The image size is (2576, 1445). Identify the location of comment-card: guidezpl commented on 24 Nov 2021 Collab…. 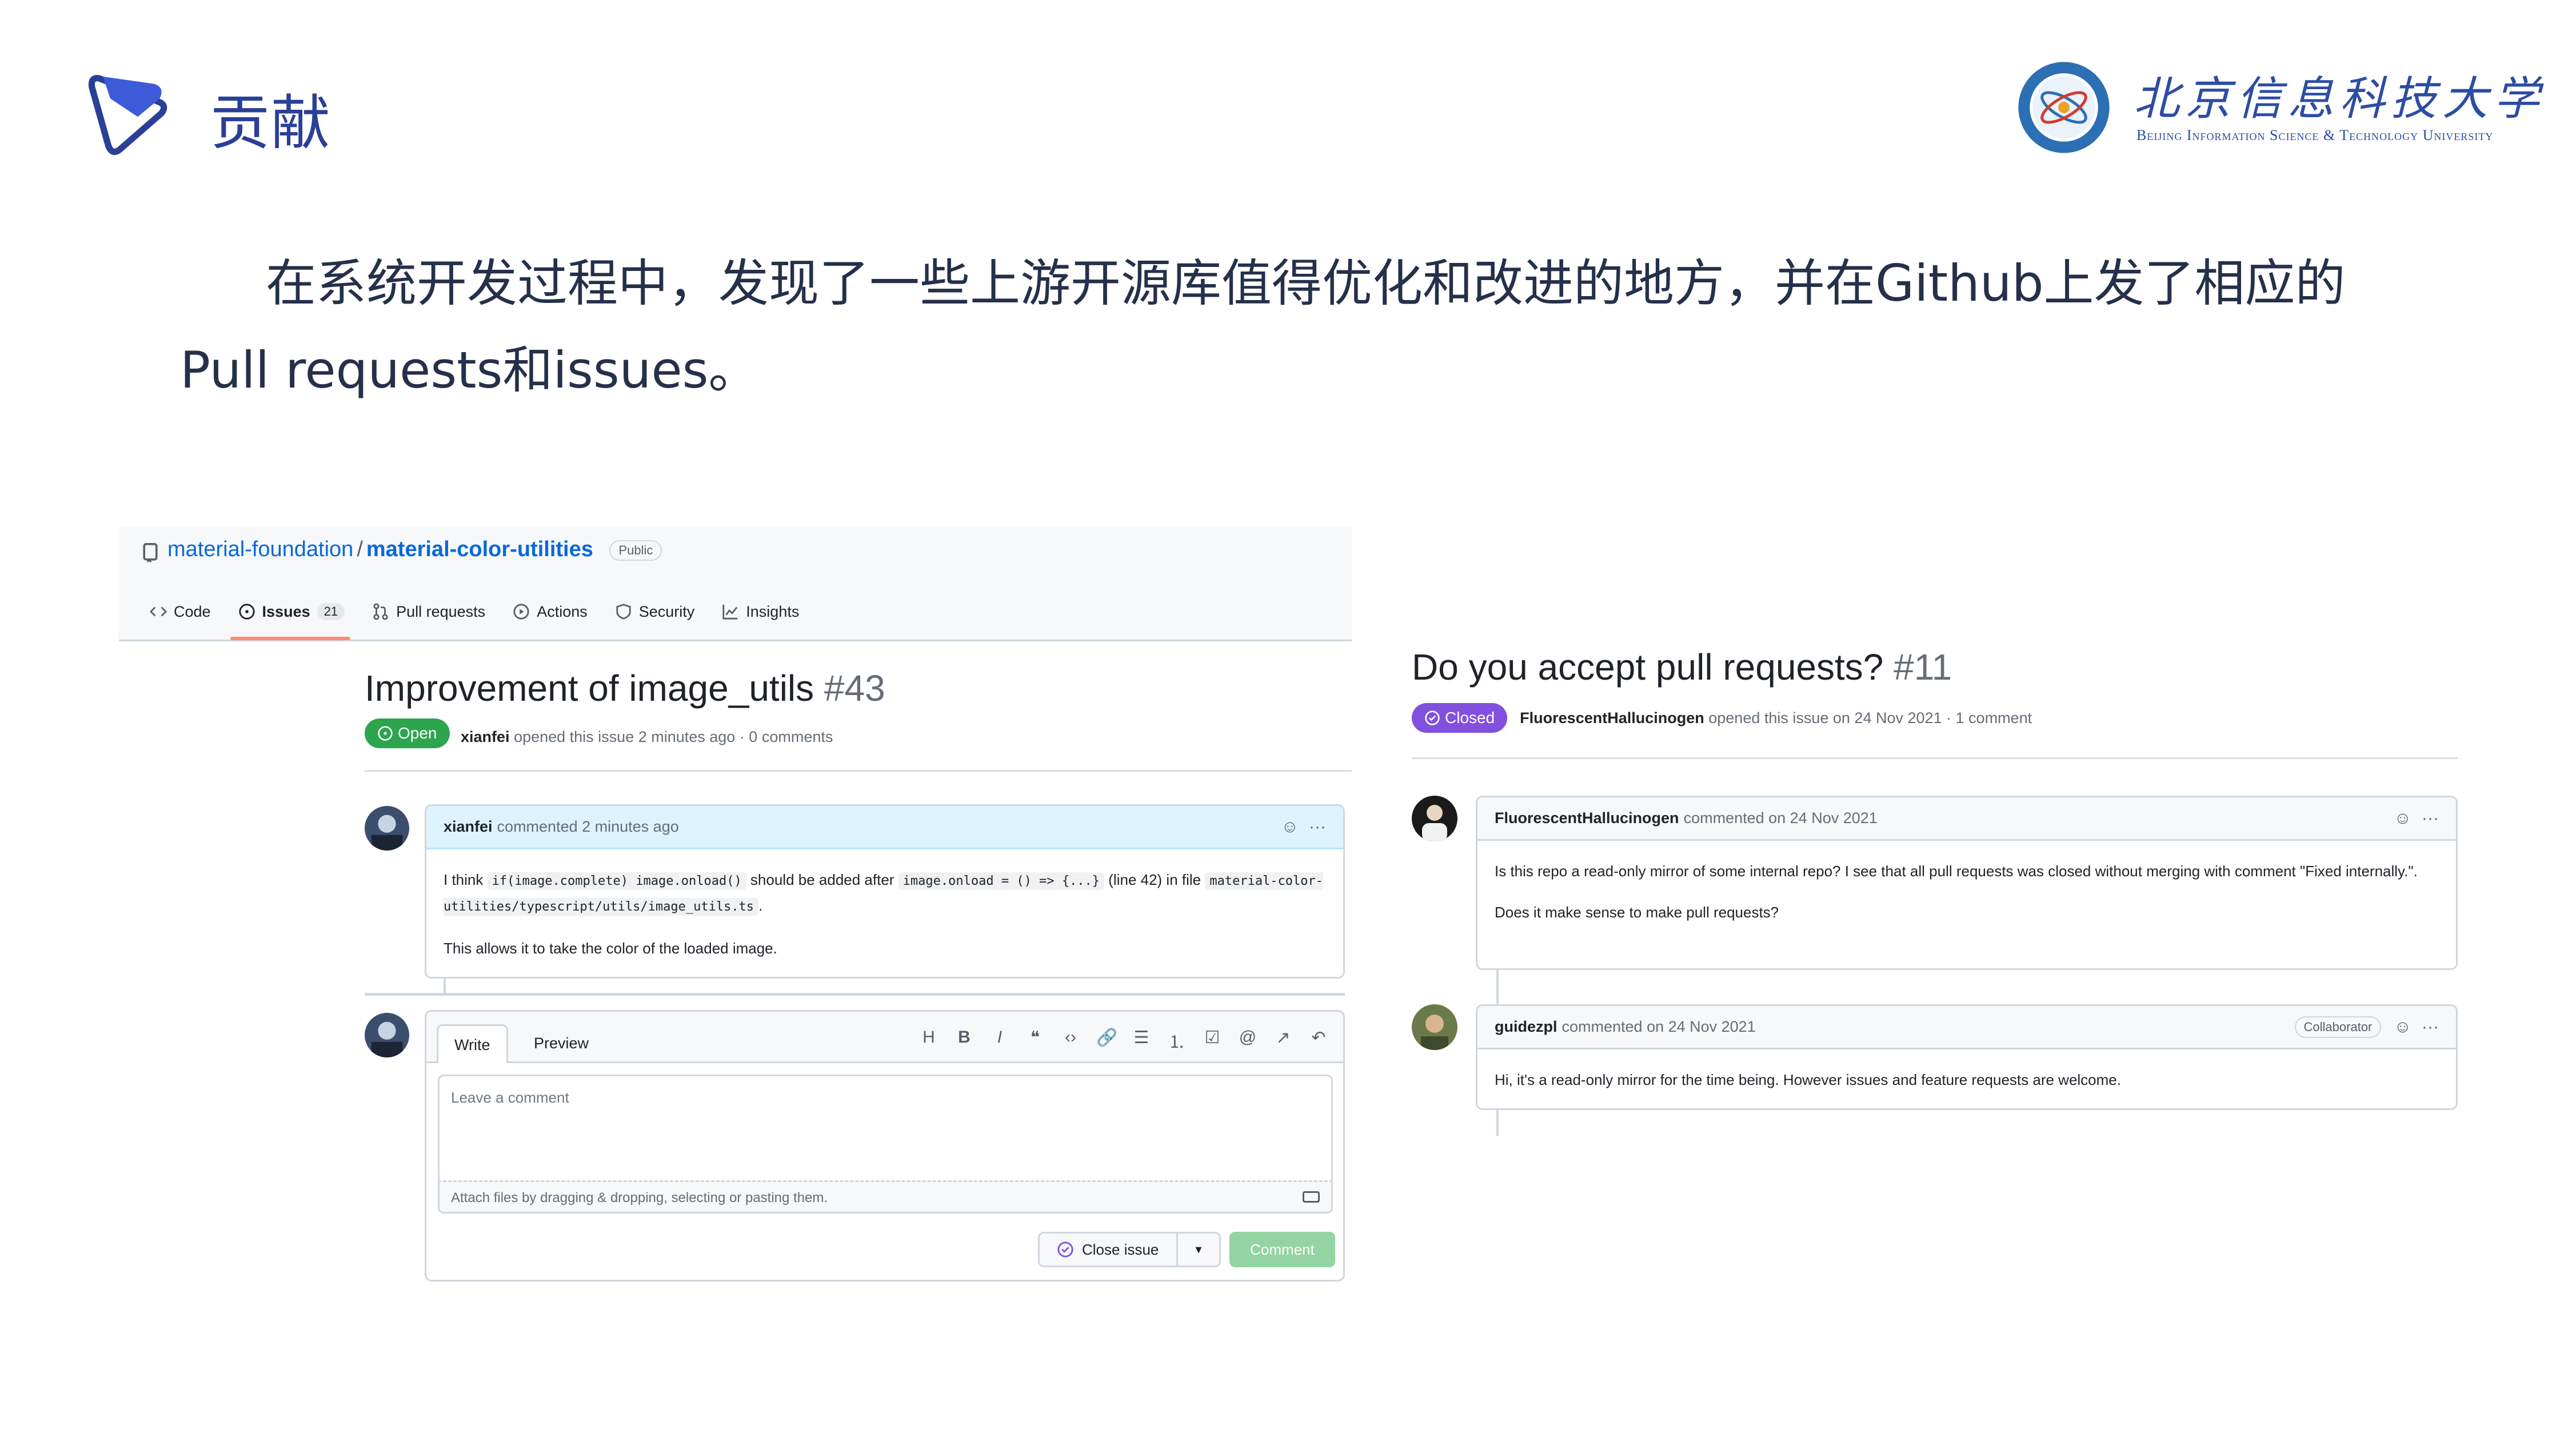
(1967, 1057).